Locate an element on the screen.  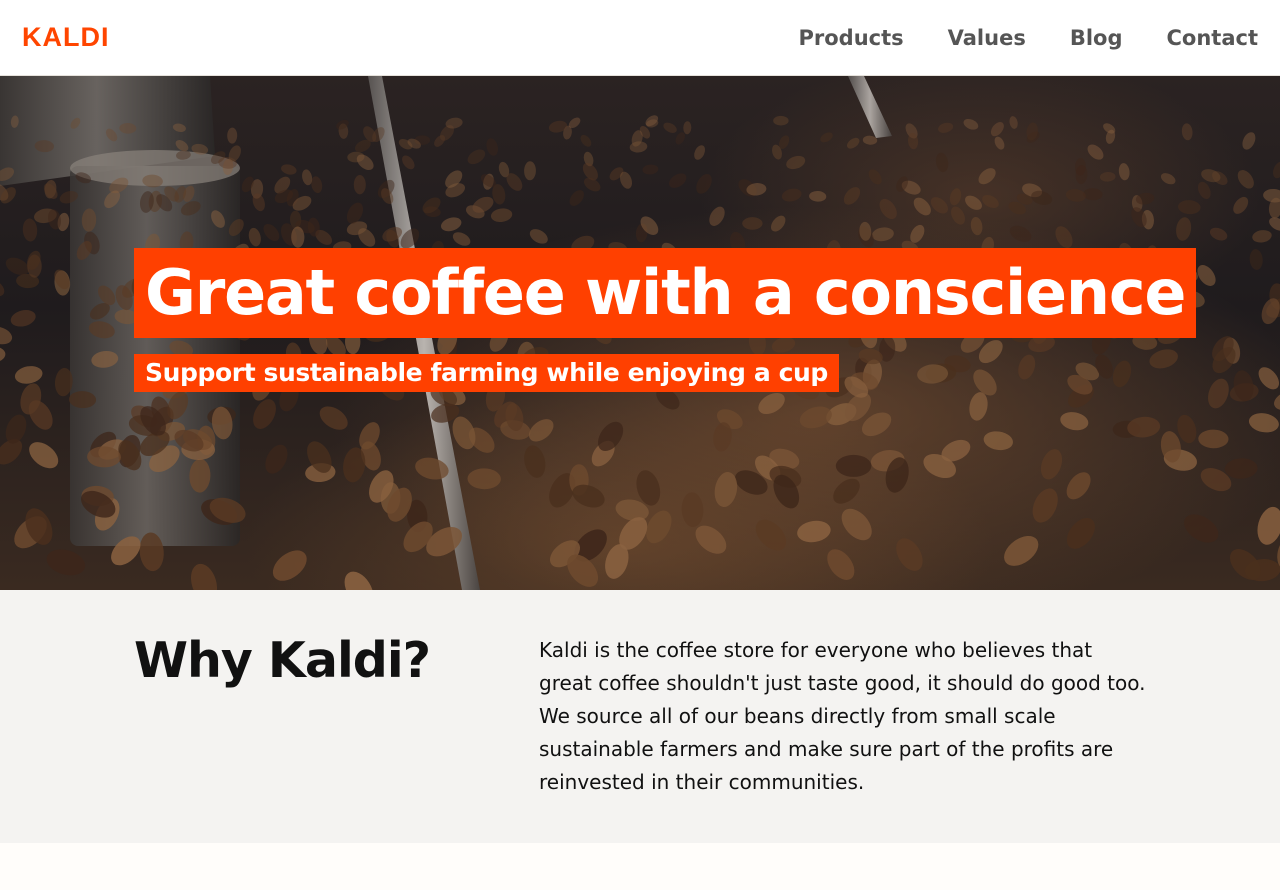
main-nav: Products Values Blog Contact is located at coordinates (1029, 38).